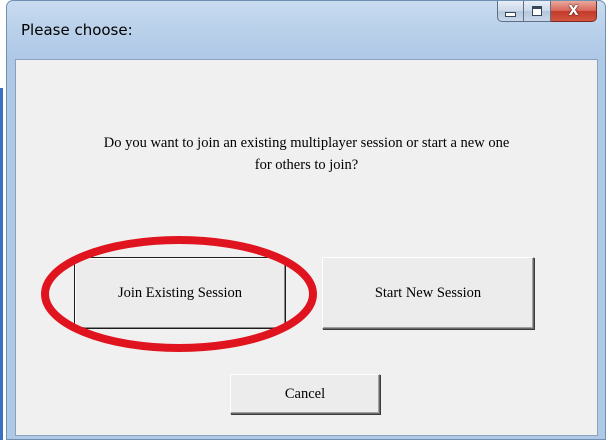  Describe the element at coordinates (305, 394) in the screenshot. I see `cancel-button: Cancel` at that location.